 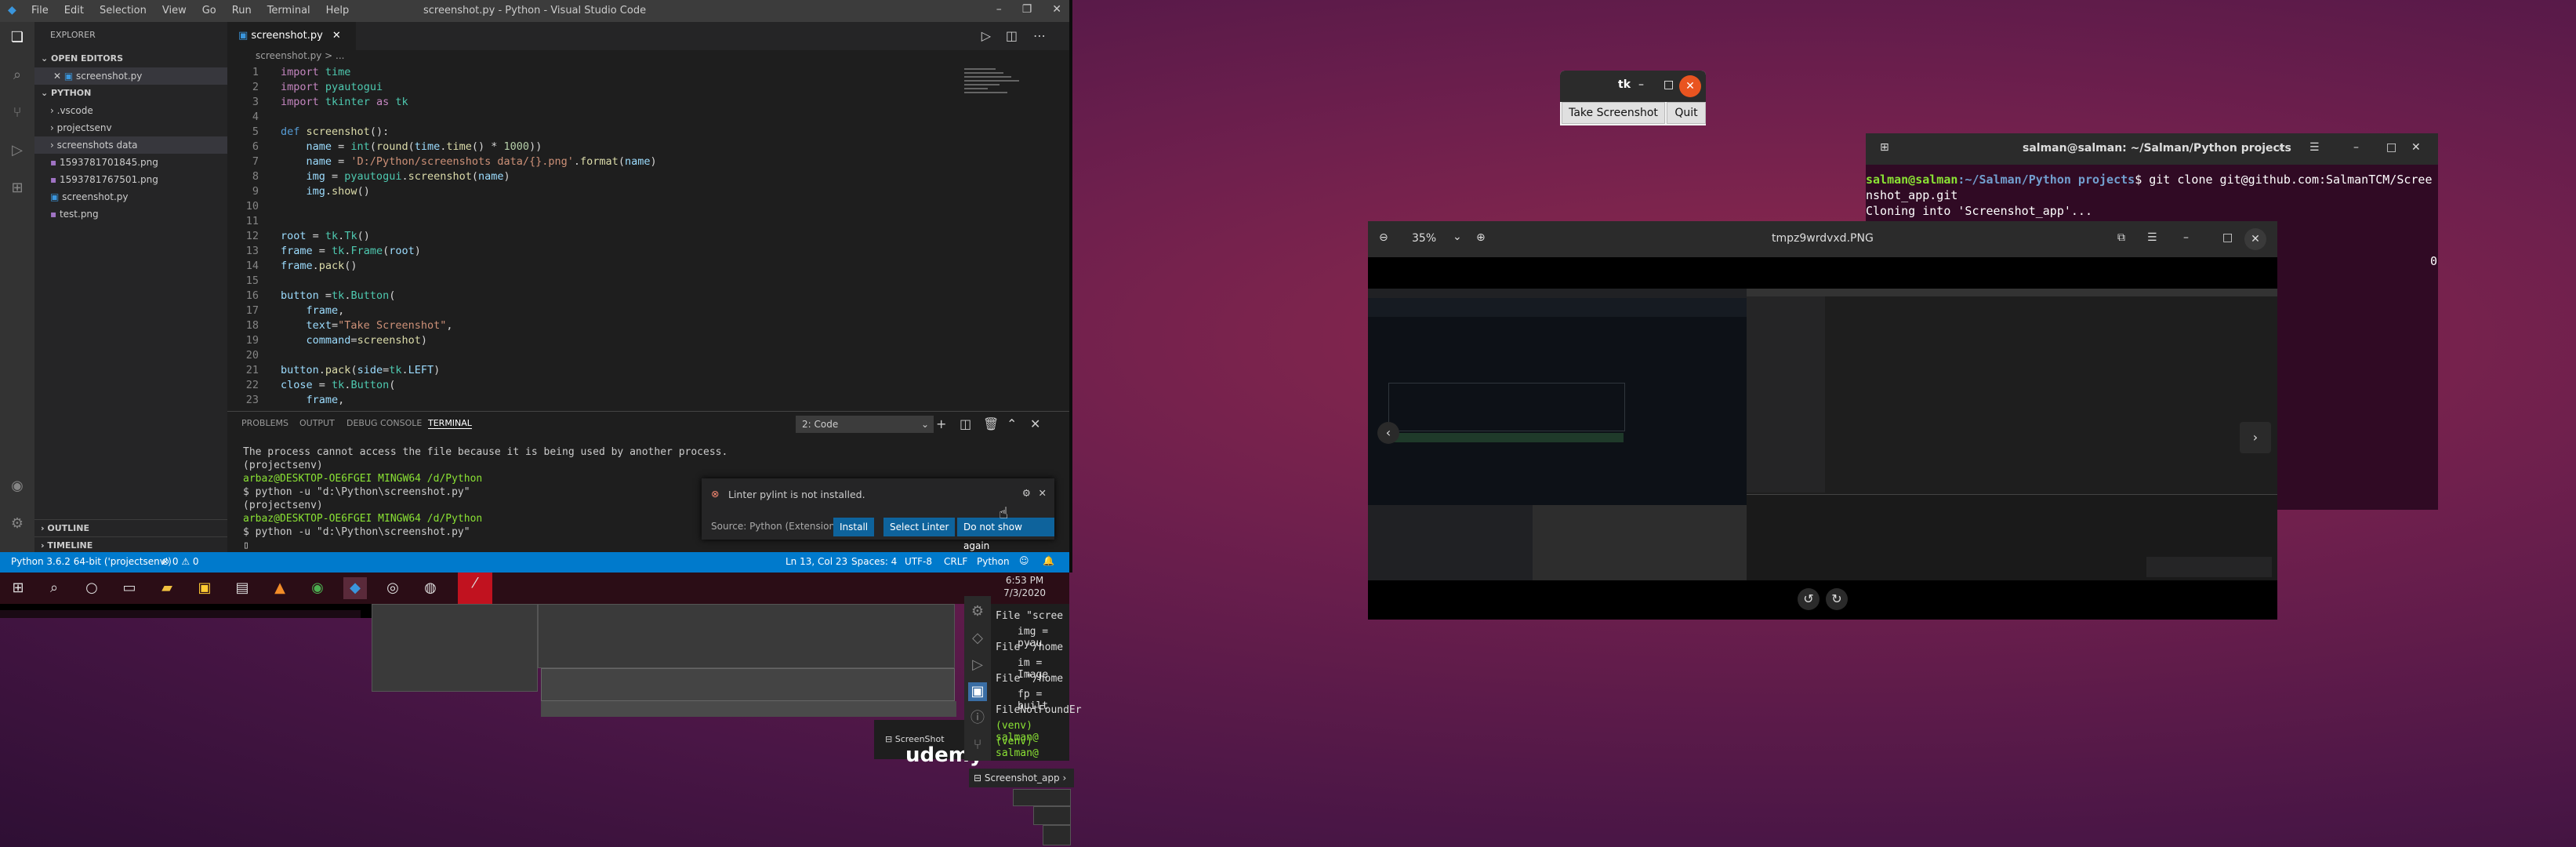 What do you see at coordinates (1837, 599) in the screenshot?
I see `rotate-right-icon: ↻` at bounding box center [1837, 599].